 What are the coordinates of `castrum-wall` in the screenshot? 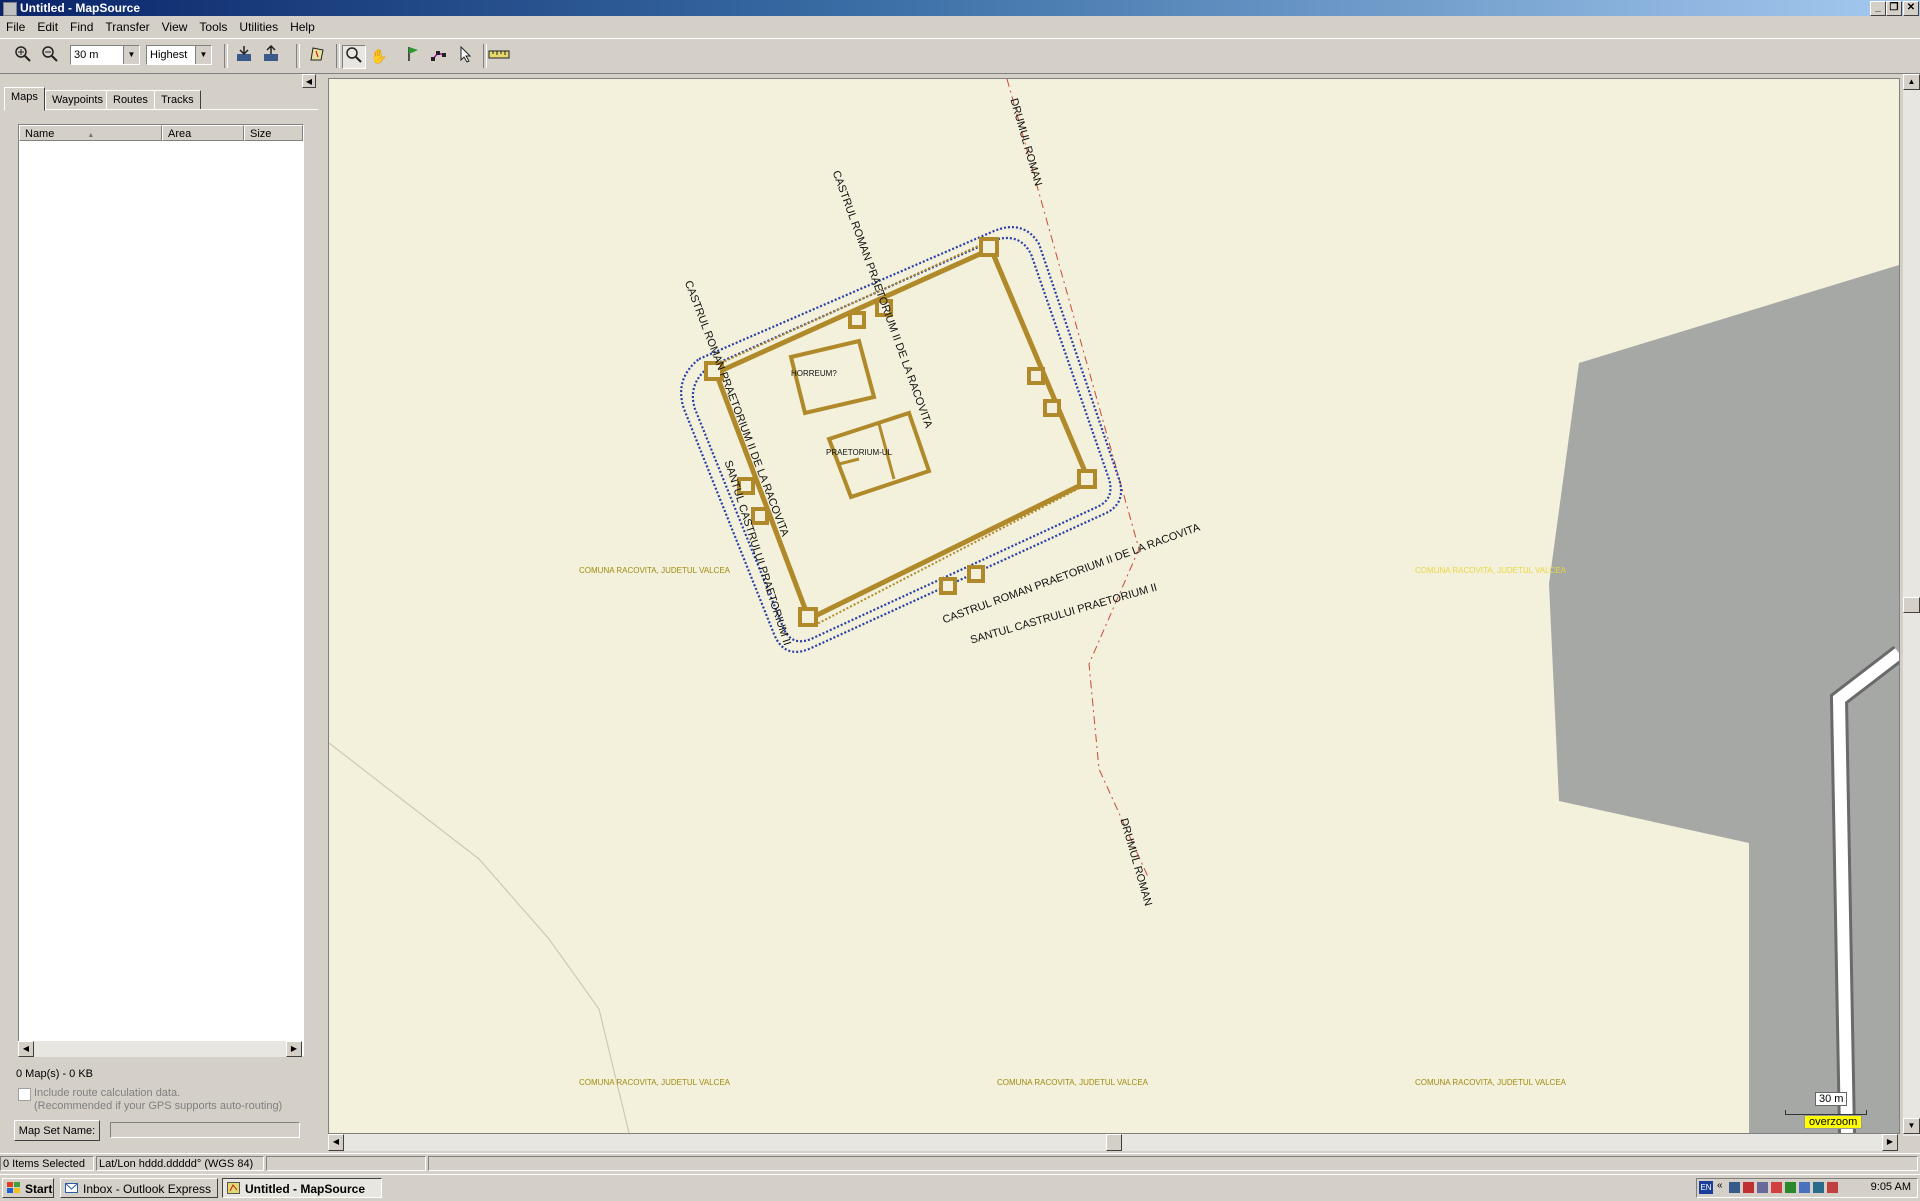 It's located at (902, 434).